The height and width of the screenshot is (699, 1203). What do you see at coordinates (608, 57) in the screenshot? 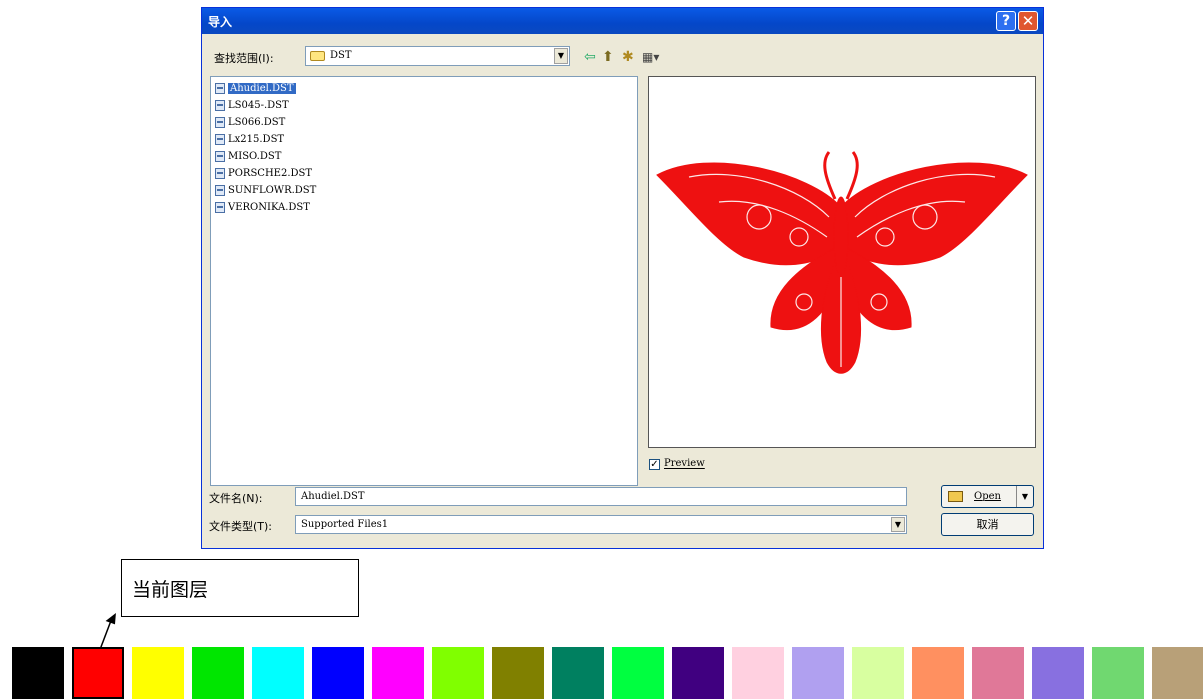
I see `up-folder-icon: ⬆` at bounding box center [608, 57].